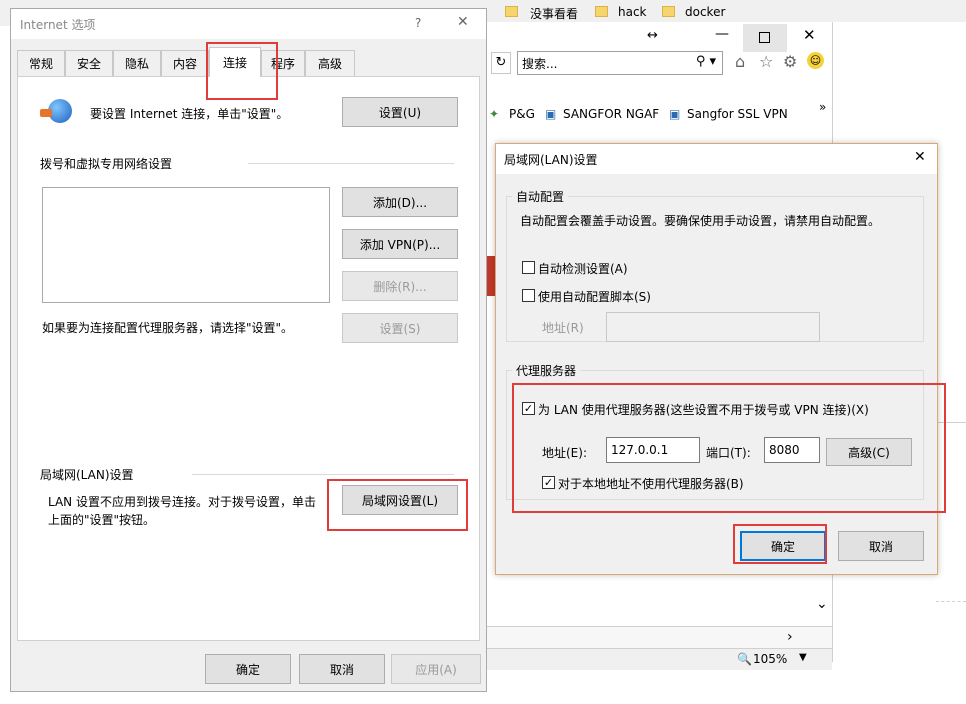 This screenshot has height=704, width=966. I want to click on favorites-star-icon: ☆, so click(766, 61).